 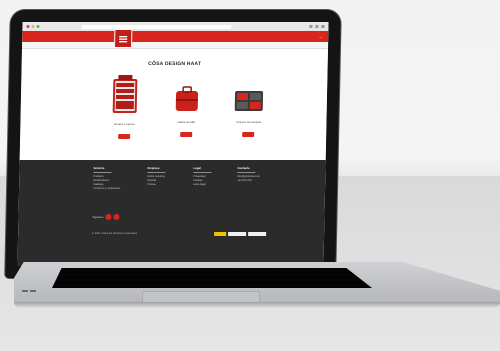 What do you see at coordinates (317, 26) in the screenshot?
I see `browser-icons` at bounding box center [317, 26].